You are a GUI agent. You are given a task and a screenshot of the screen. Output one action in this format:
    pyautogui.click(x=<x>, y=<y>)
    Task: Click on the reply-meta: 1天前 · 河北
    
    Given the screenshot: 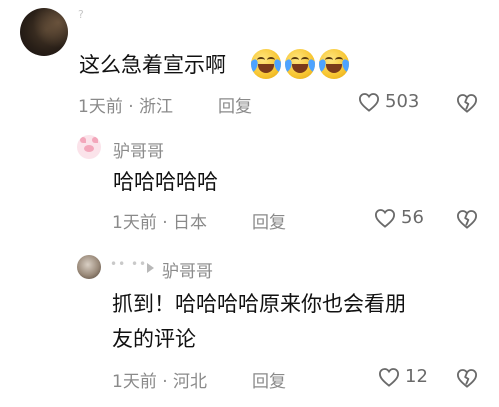 What is the action you would take?
    pyautogui.click(x=159, y=379)
    